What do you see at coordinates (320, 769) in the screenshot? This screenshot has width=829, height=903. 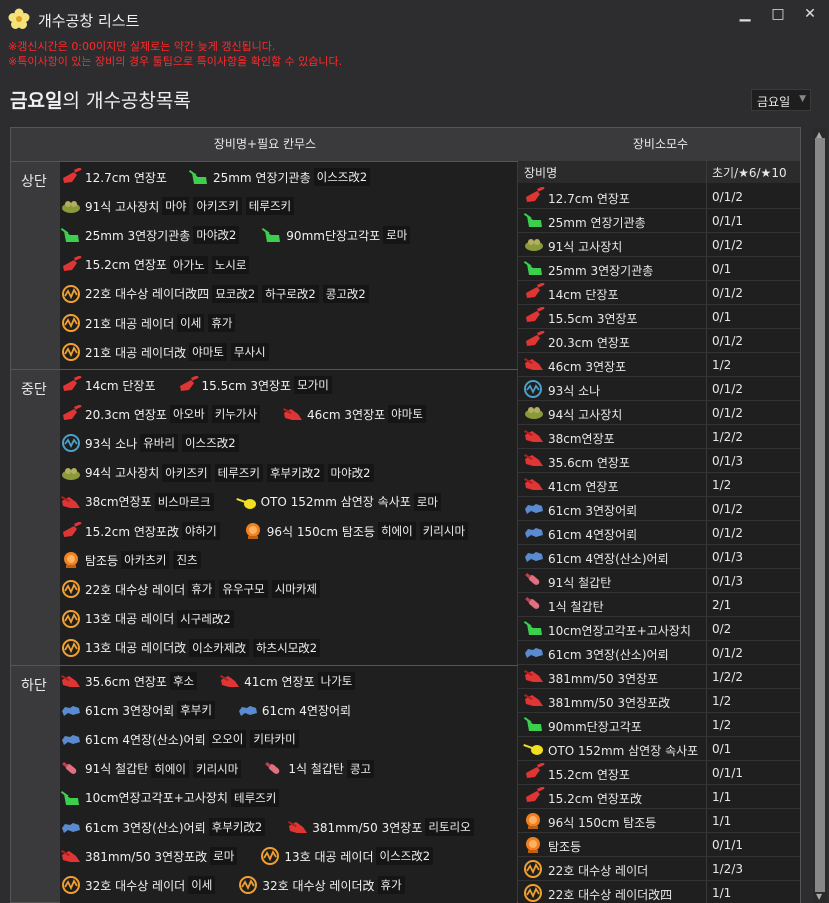 I see `equipment-entry: 1식 철갑탄 콩고` at bounding box center [320, 769].